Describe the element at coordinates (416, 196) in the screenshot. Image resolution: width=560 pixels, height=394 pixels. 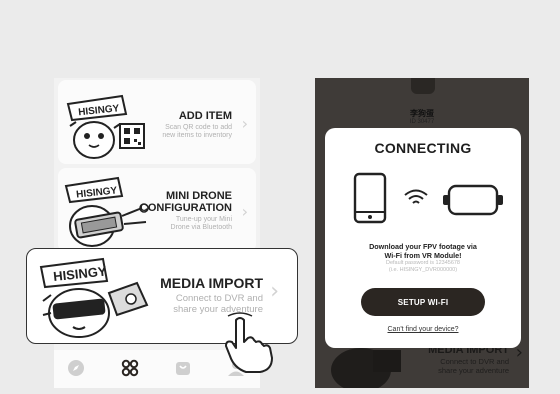
I see `wifi-icon` at that location.